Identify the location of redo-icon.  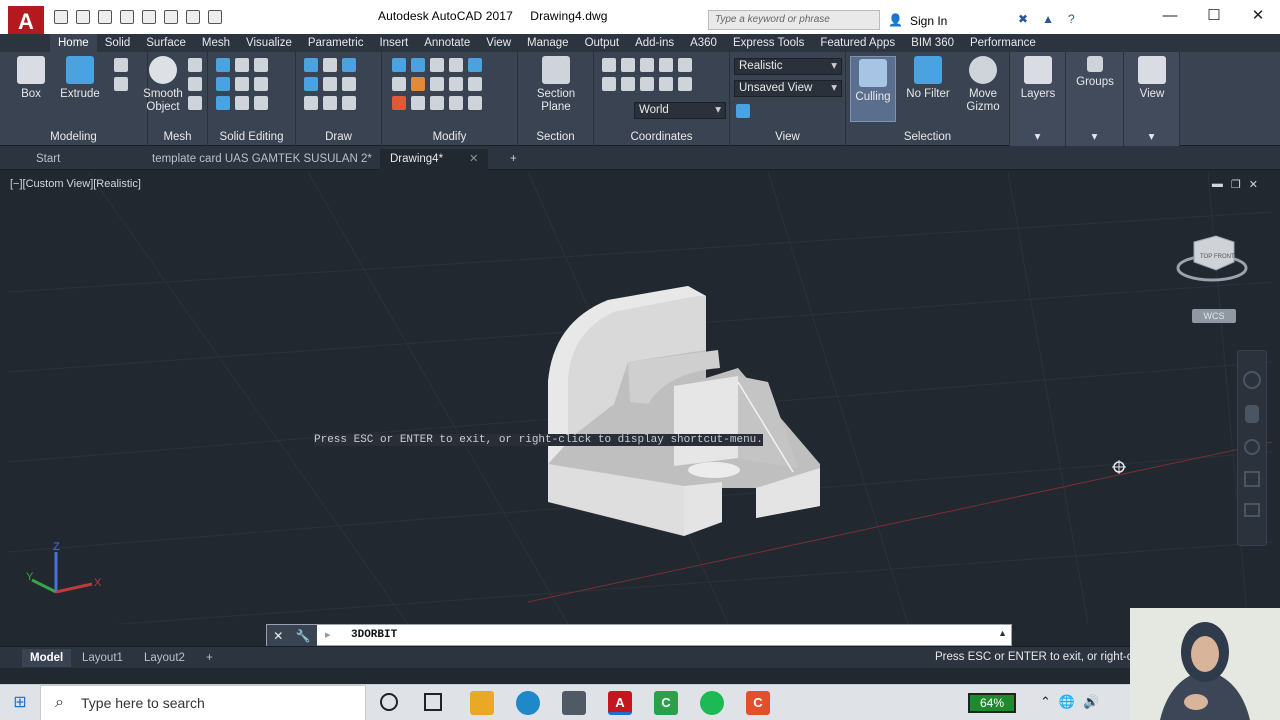
(193, 17).